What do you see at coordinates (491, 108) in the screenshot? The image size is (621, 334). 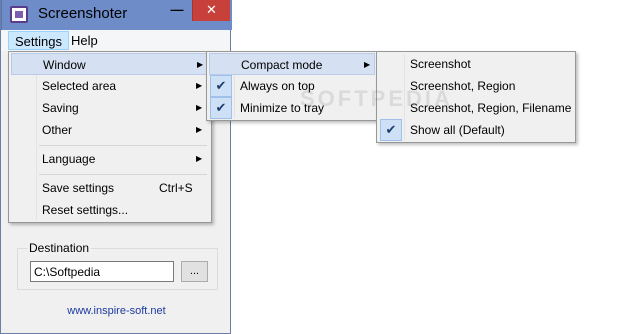 I see `menu-item-label: Screenshot, Region, Filename` at bounding box center [491, 108].